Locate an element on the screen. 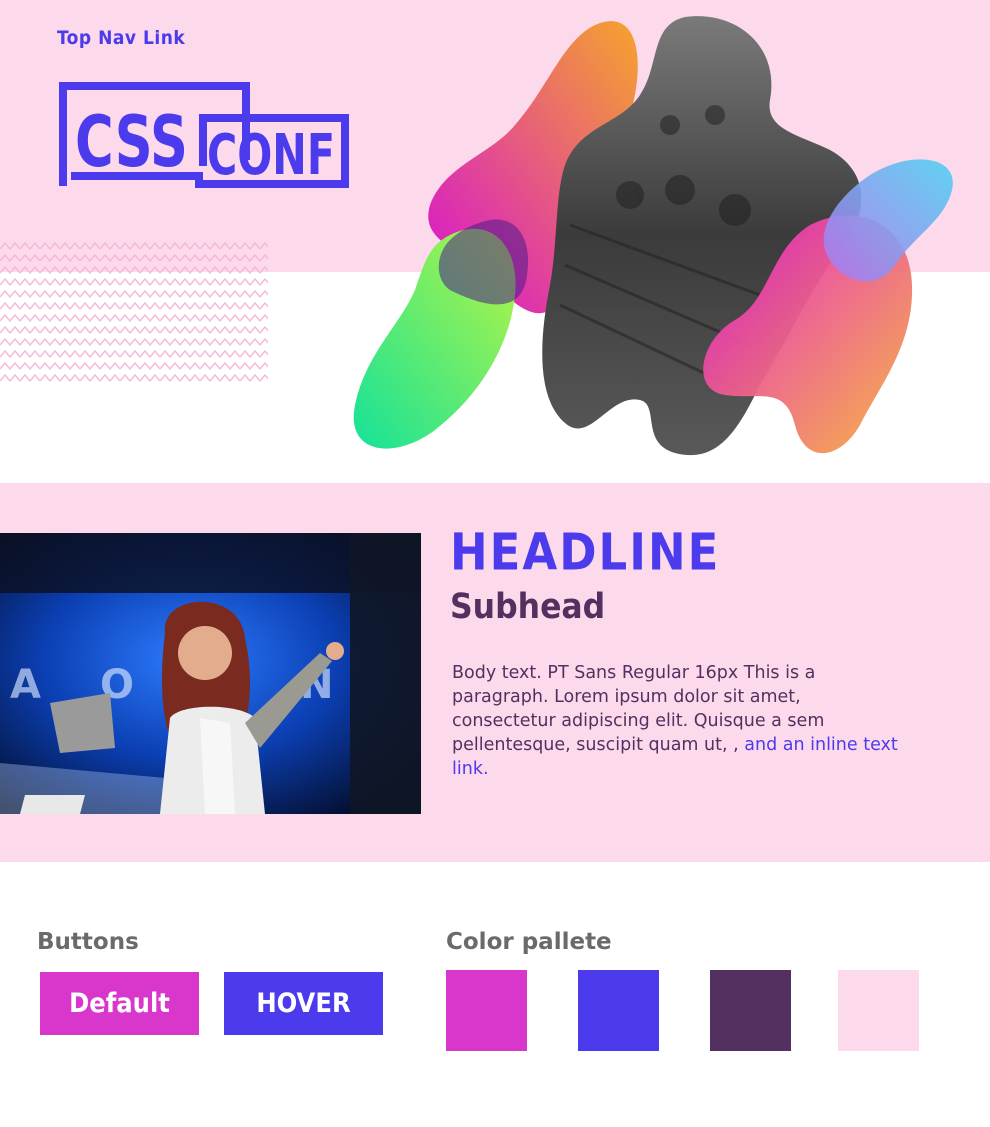 This screenshot has height=1127, width=990. swatch-indigo is located at coordinates (618, 1010).